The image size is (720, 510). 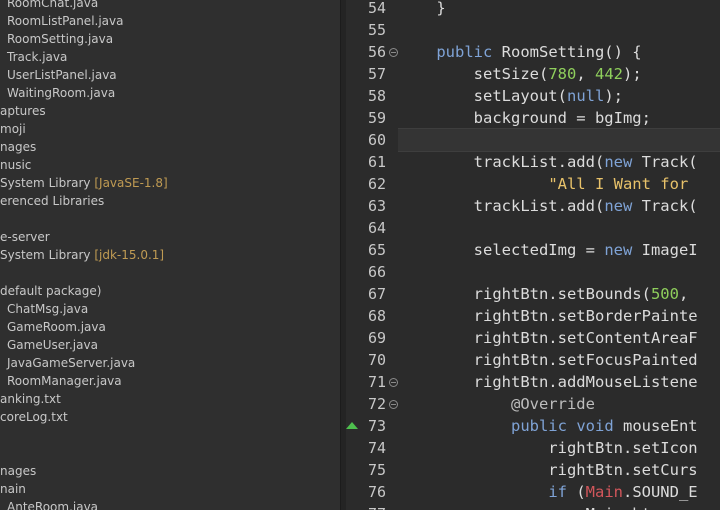 What do you see at coordinates (376, 470) in the screenshot?
I see `line-number: 75` at bounding box center [376, 470].